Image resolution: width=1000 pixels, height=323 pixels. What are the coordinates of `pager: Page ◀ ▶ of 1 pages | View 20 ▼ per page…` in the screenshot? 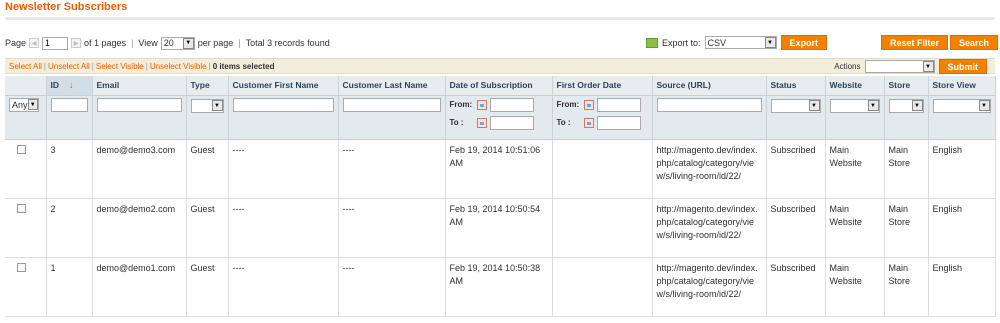 It's located at (167, 43).